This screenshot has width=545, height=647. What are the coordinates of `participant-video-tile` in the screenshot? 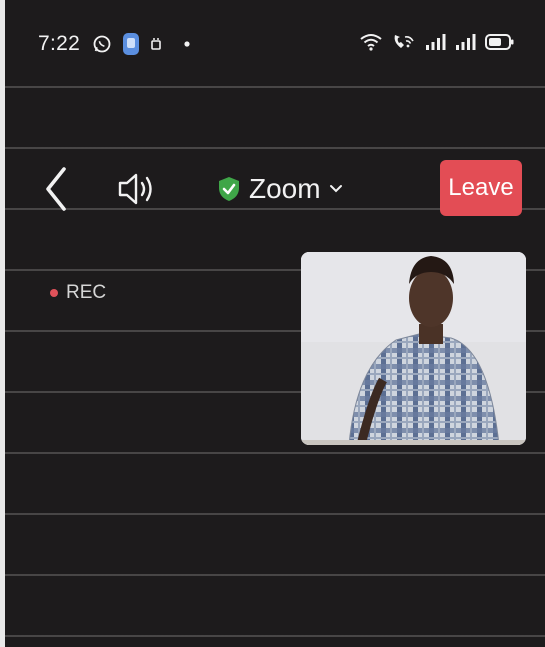 It's located at (413, 348).